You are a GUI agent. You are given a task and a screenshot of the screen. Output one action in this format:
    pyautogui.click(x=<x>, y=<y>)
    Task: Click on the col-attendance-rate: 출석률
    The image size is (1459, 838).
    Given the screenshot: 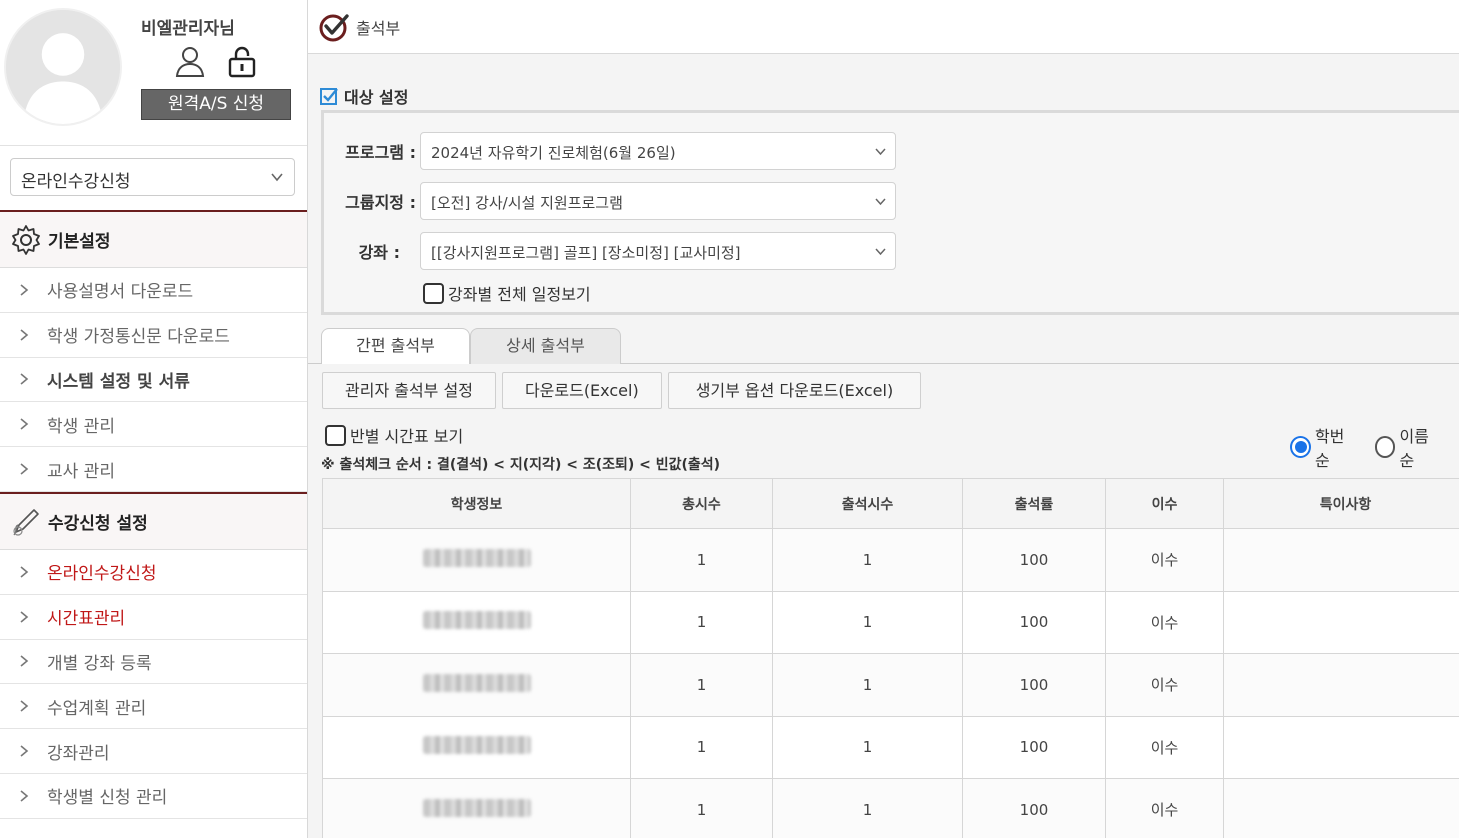 What is the action you would take?
    pyautogui.click(x=1034, y=503)
    